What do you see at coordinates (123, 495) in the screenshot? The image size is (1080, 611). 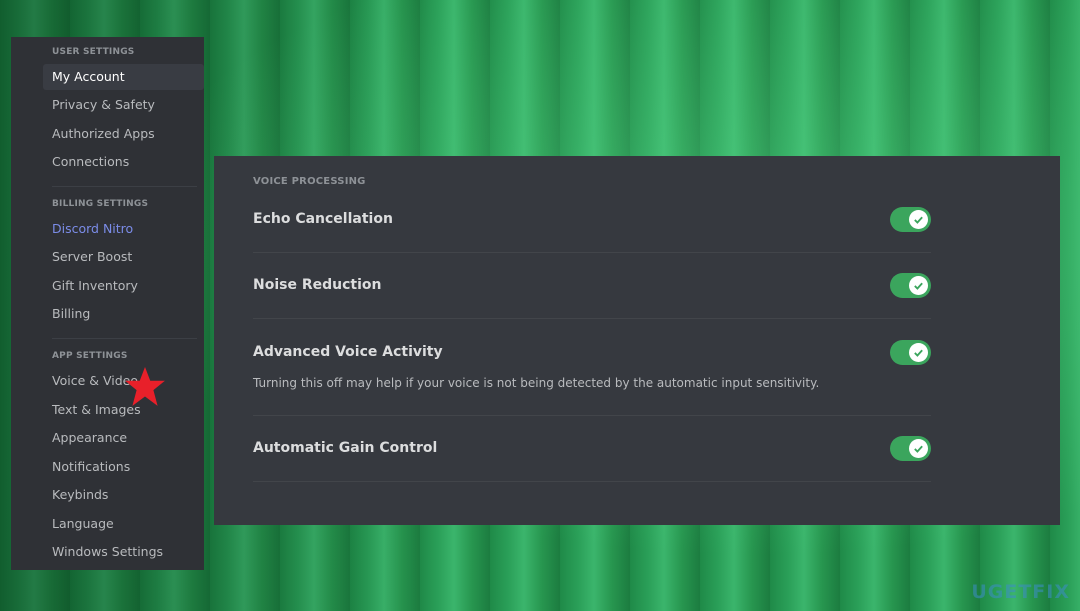 I see `sidebar-item-keybinds: Keybinds` at bounding box center [123, 495].